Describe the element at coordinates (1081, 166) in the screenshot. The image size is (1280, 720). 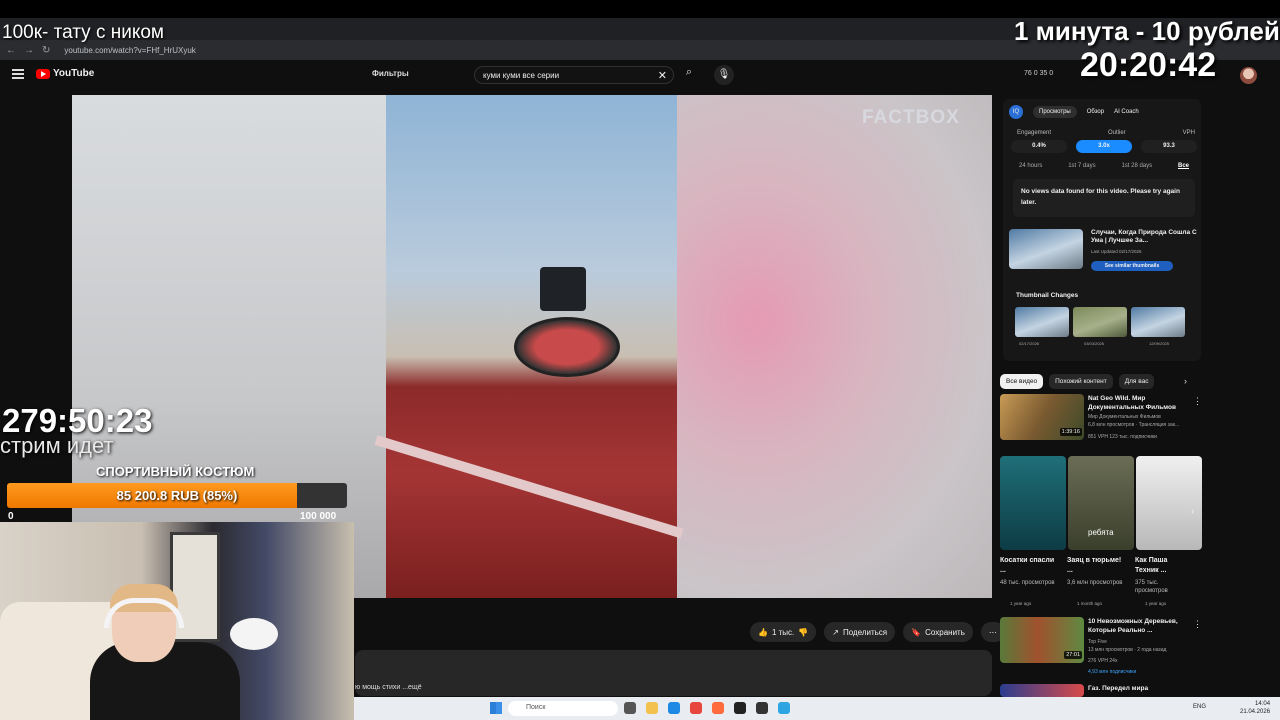
I see `period-7d: 1st 7 days` at that location.